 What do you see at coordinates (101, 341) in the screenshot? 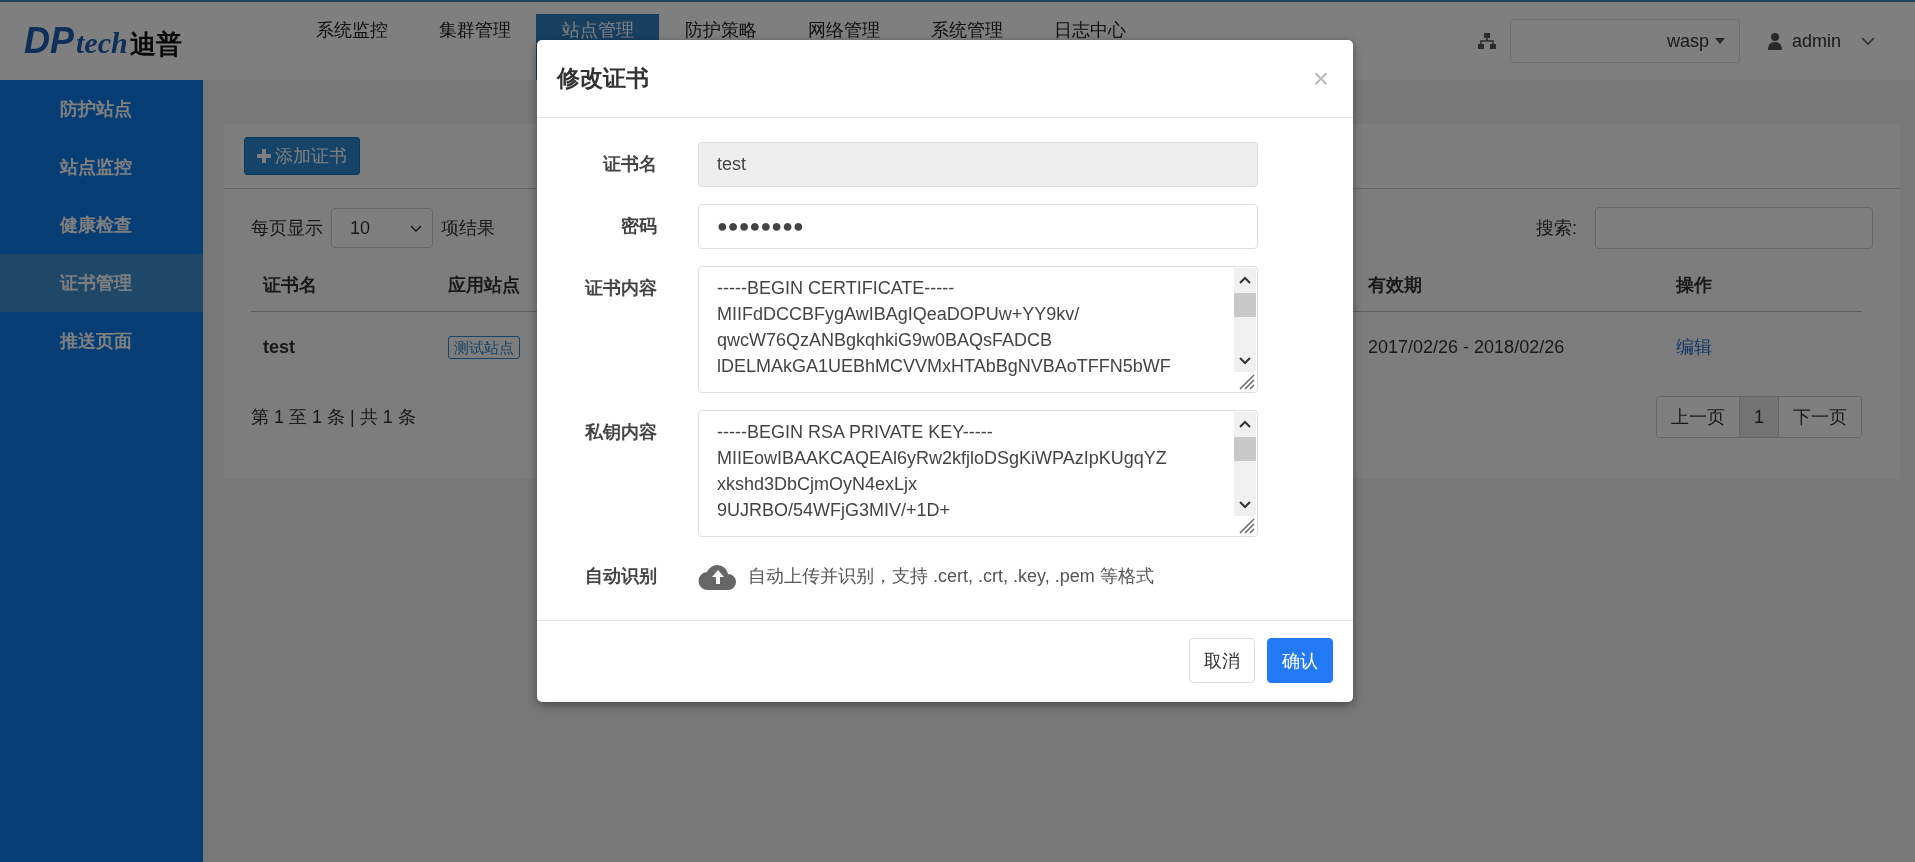
I see `sidebar-item: 推送页面` at bounding box center [101, 341].